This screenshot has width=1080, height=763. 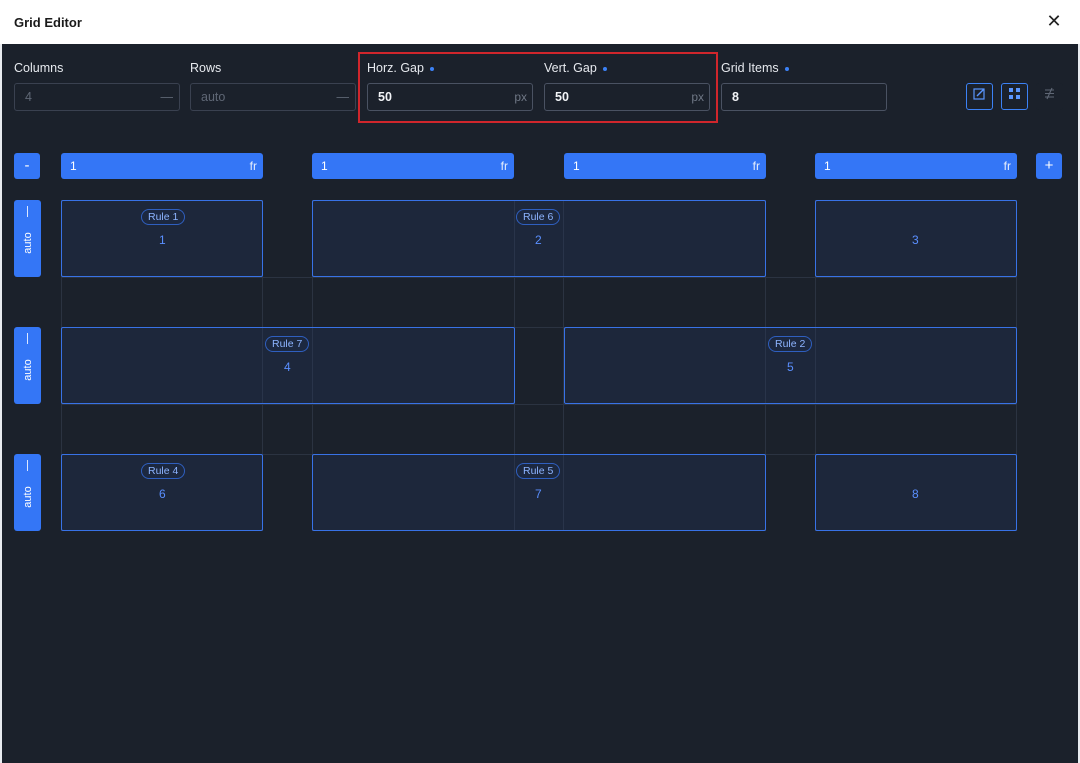 I want to click on grid-item-2: Rule 6 2, so click(x=539, y=238).